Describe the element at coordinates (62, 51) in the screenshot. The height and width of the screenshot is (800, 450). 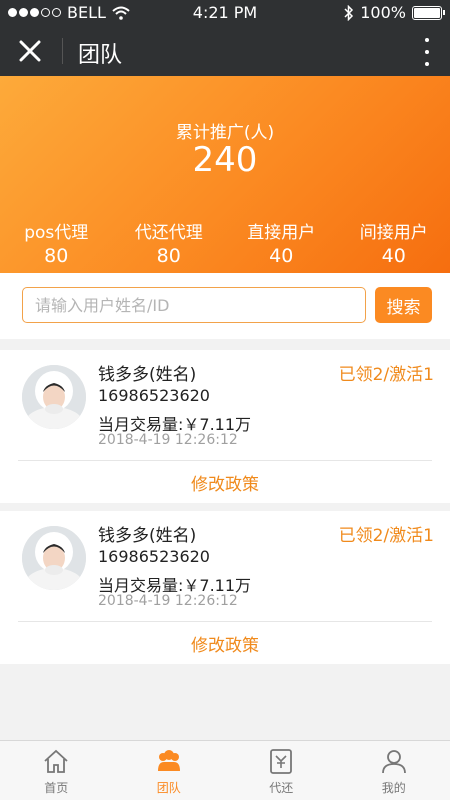
I see `nav-divider` at that location.